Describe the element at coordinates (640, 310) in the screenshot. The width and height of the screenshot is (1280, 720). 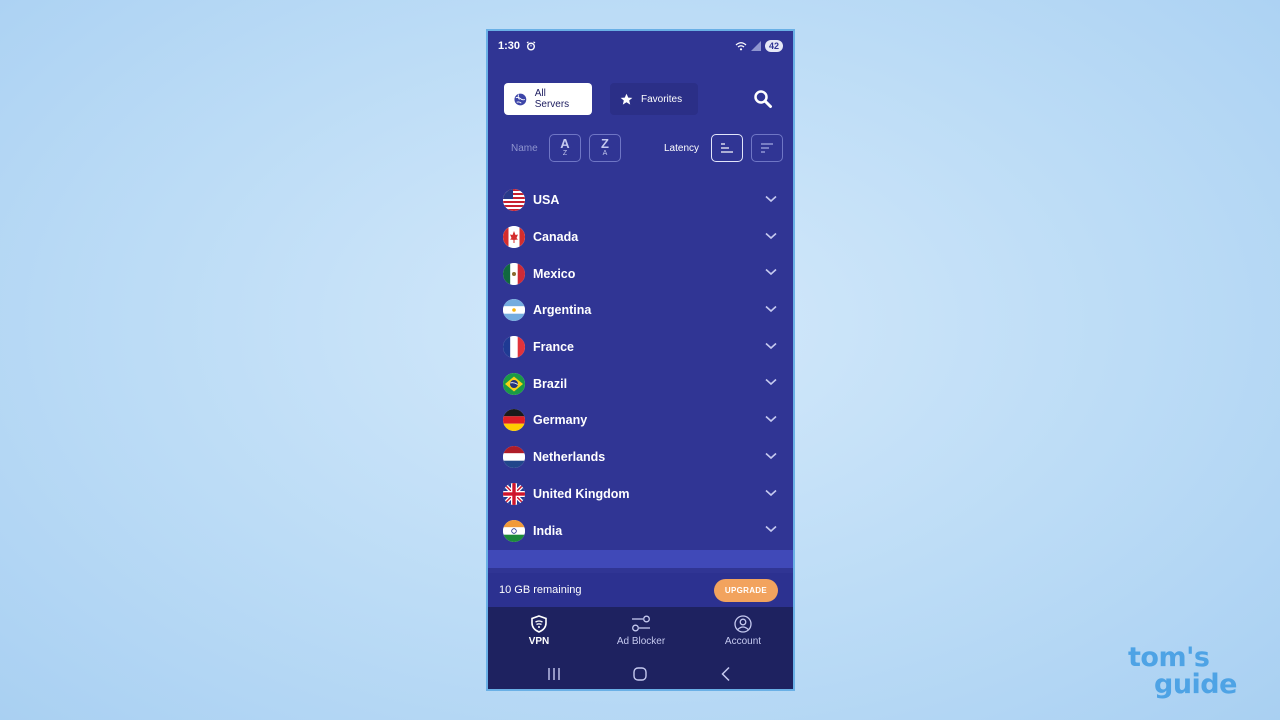
I see `list-item-argentina: Argentina` at that location.